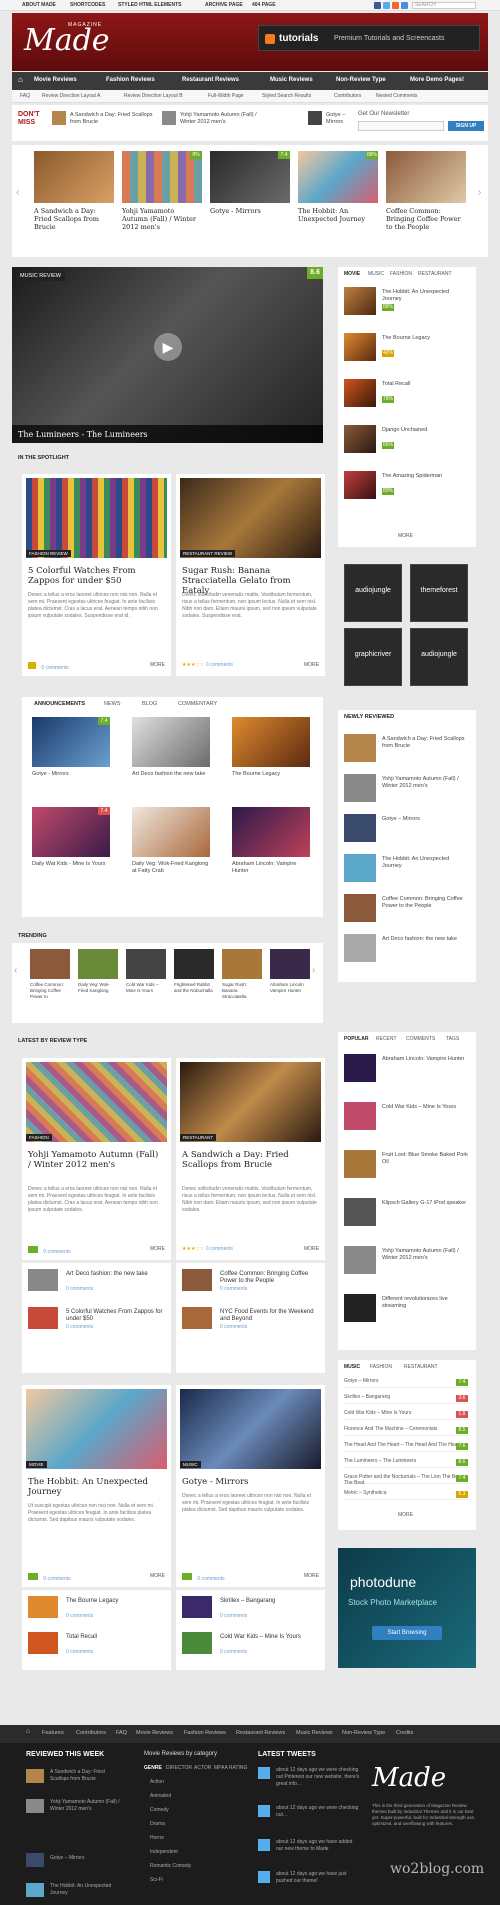  What do you see at coordinates (338, 187) in the screenshot?
I see `carousel-item: 88% The Hobbit: An Unexpected Journey` at bounding box center [338, 187].